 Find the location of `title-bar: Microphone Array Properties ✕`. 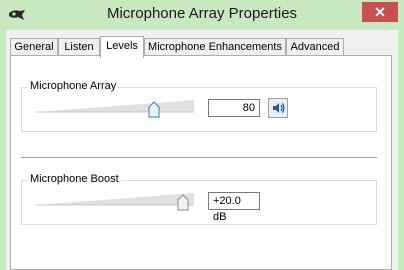

title-bar: Microphone Array Properties ✕ is located at coordinates (202, 15).